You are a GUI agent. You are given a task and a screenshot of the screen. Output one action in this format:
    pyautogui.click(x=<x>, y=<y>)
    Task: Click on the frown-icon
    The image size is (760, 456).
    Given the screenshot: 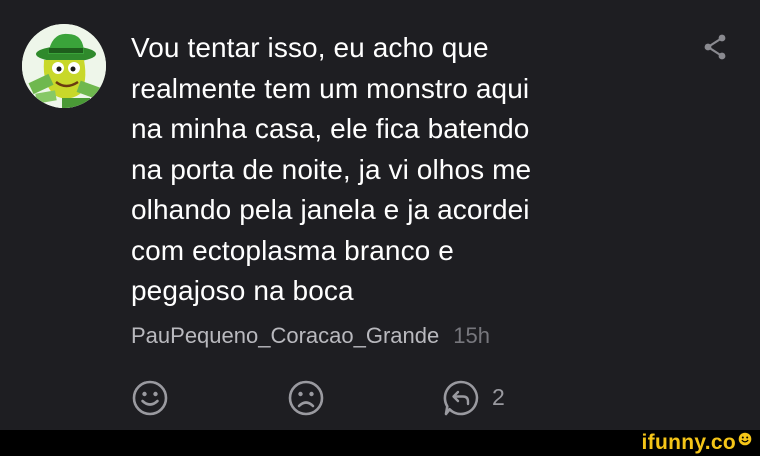 What is the action you would take?
    pyautogui.click(x=306, y=398)
    